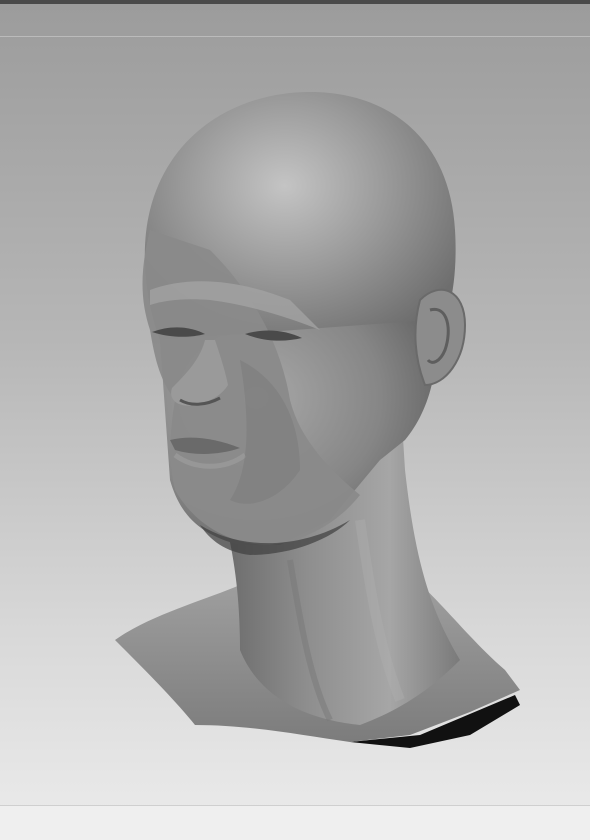 This screenshot has height=840, width=590. Describe the element at coordinates (440, 337) in the screenshot. I see `ear` at that location.